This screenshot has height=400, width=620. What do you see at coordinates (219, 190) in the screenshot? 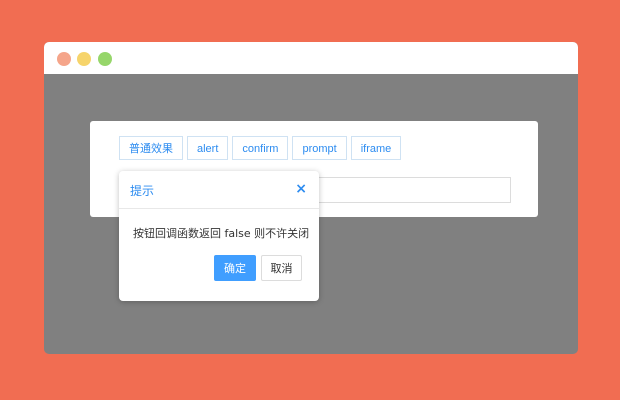
I see `dialog-header: 提示 ×` at bounding box center [219, 190].